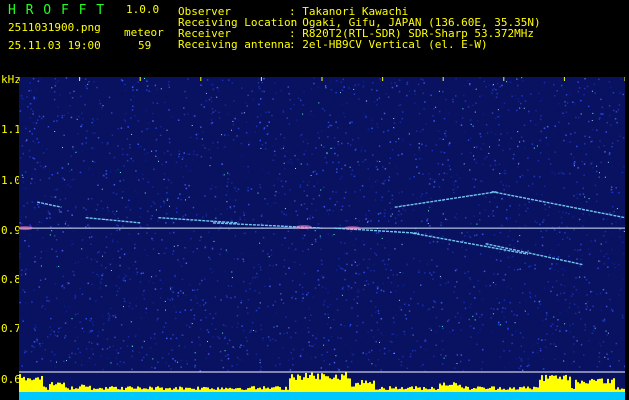  Describe the element at coordinates (11, 129) in the screenshot. I see `y-tick-label: 1.1` at that location.